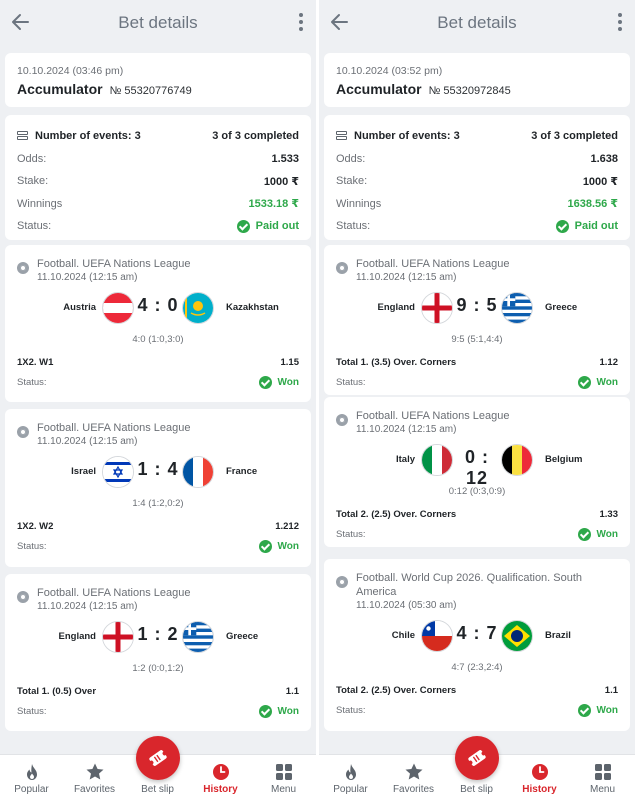 This screenshot has height=800, width=635. I want to click on home-flag-icon, so click(118, 308).